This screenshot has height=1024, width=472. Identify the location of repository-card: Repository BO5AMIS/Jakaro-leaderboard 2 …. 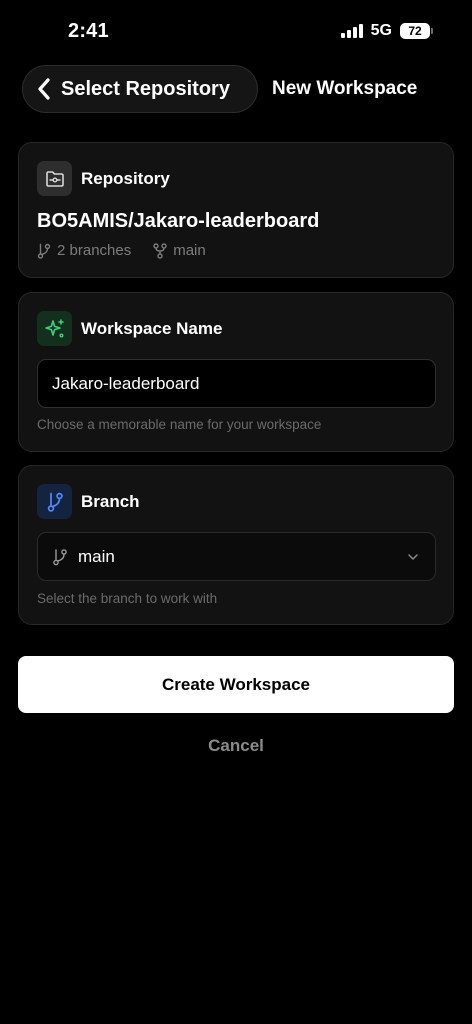
(236, 210).